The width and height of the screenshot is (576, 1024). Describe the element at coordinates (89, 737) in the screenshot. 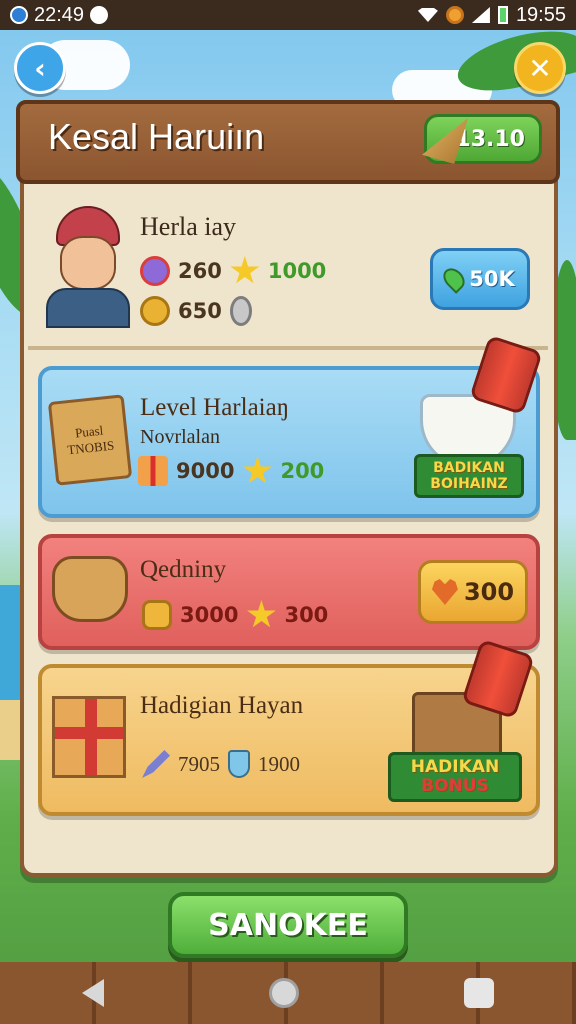

I see `gift-box-icon` at that location.